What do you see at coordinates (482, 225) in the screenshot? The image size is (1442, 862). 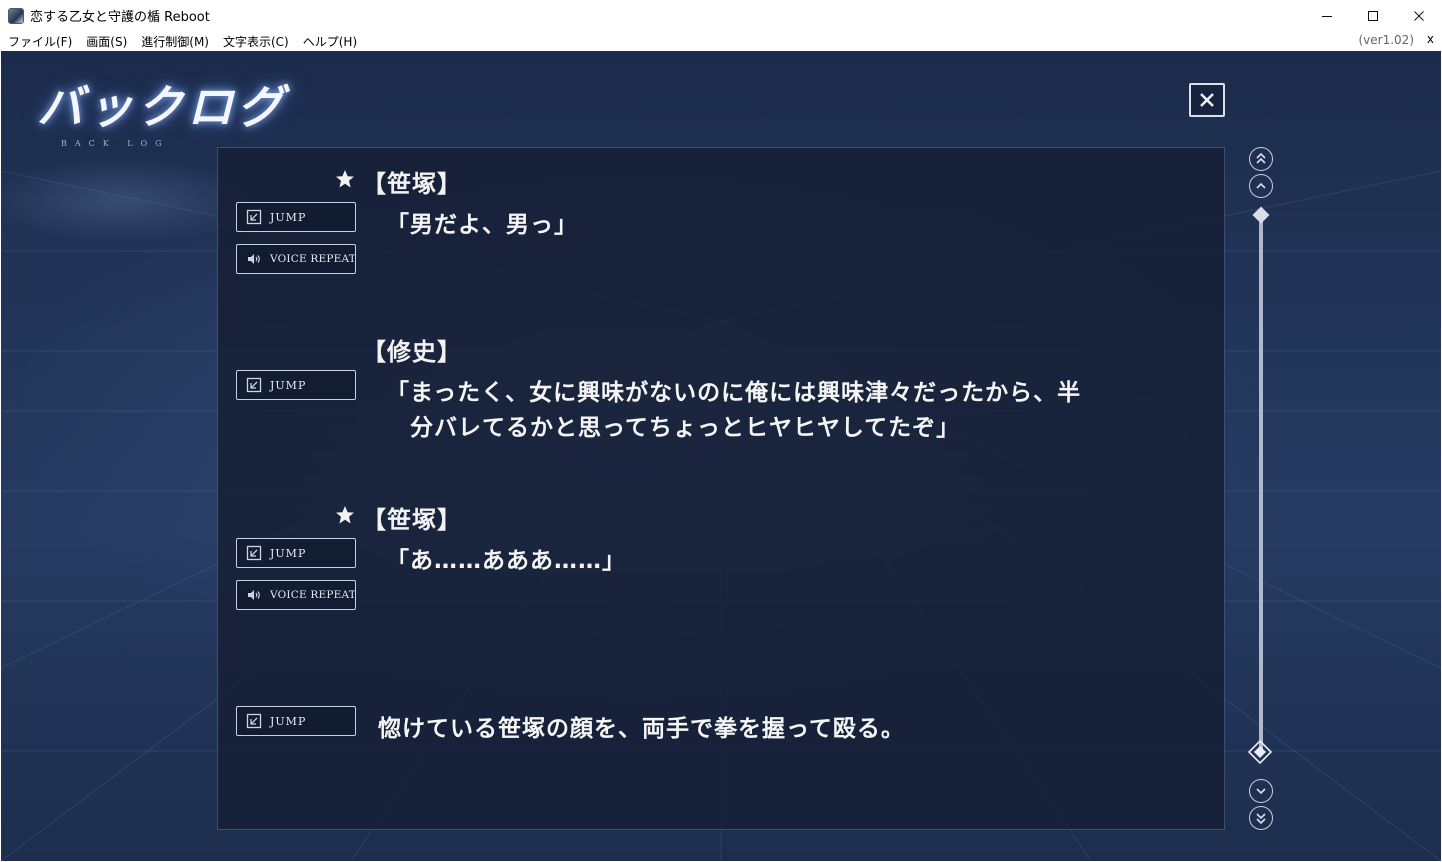 I see `dialogue-line: 「男だよ、男っ」` at bounding box center [482, 225].